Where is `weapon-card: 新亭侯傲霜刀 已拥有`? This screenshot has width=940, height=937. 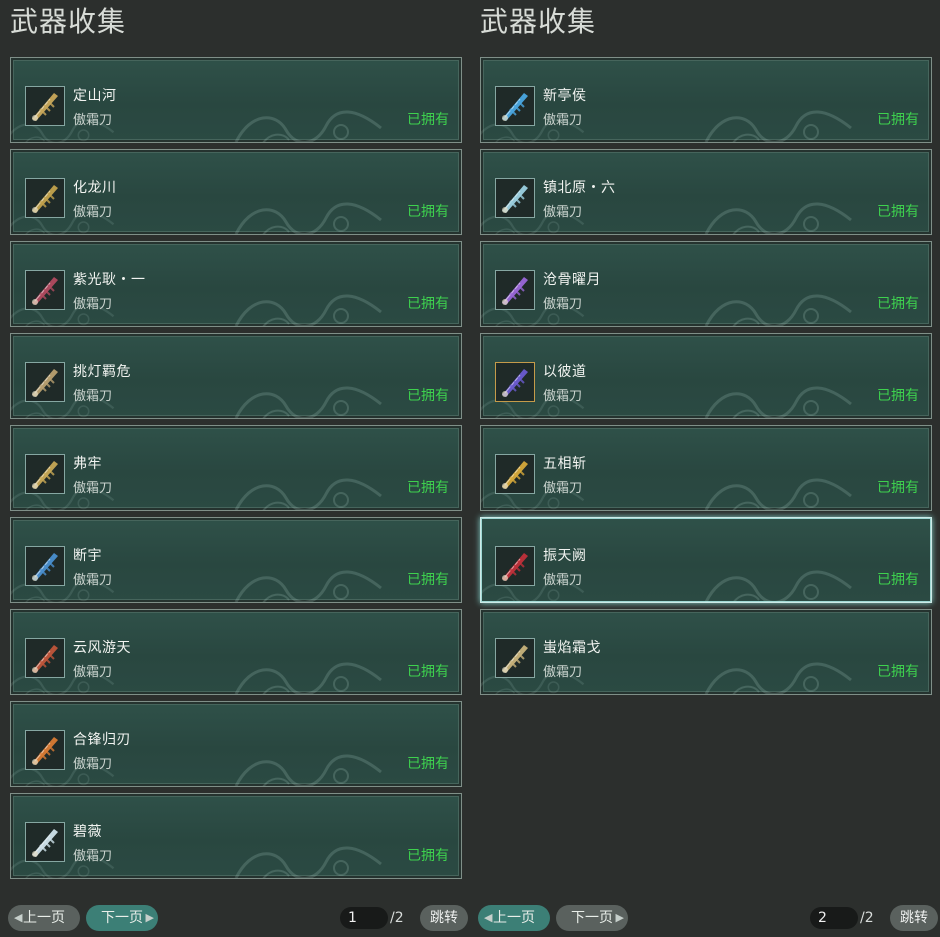
weapon-card: 新亭侯傲霜刀 已拥有 is located at coordinates (706, 100).